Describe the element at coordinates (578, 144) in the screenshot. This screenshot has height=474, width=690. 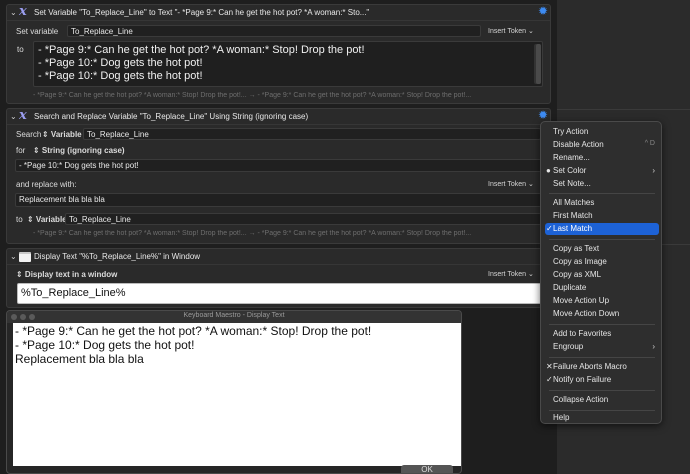
I see `menu-item-label: Disable Action` at that location.